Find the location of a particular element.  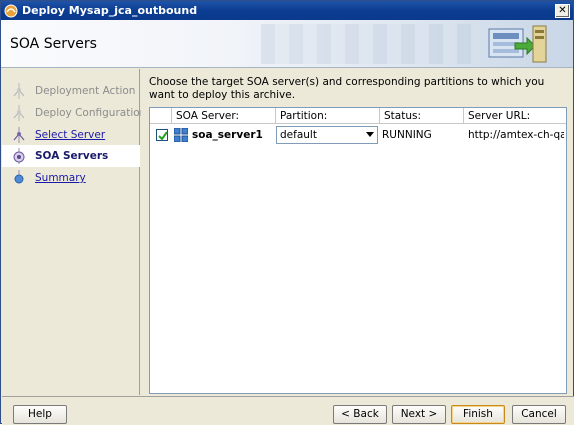

close-button: ✕ is located at coordinates (562, 10).